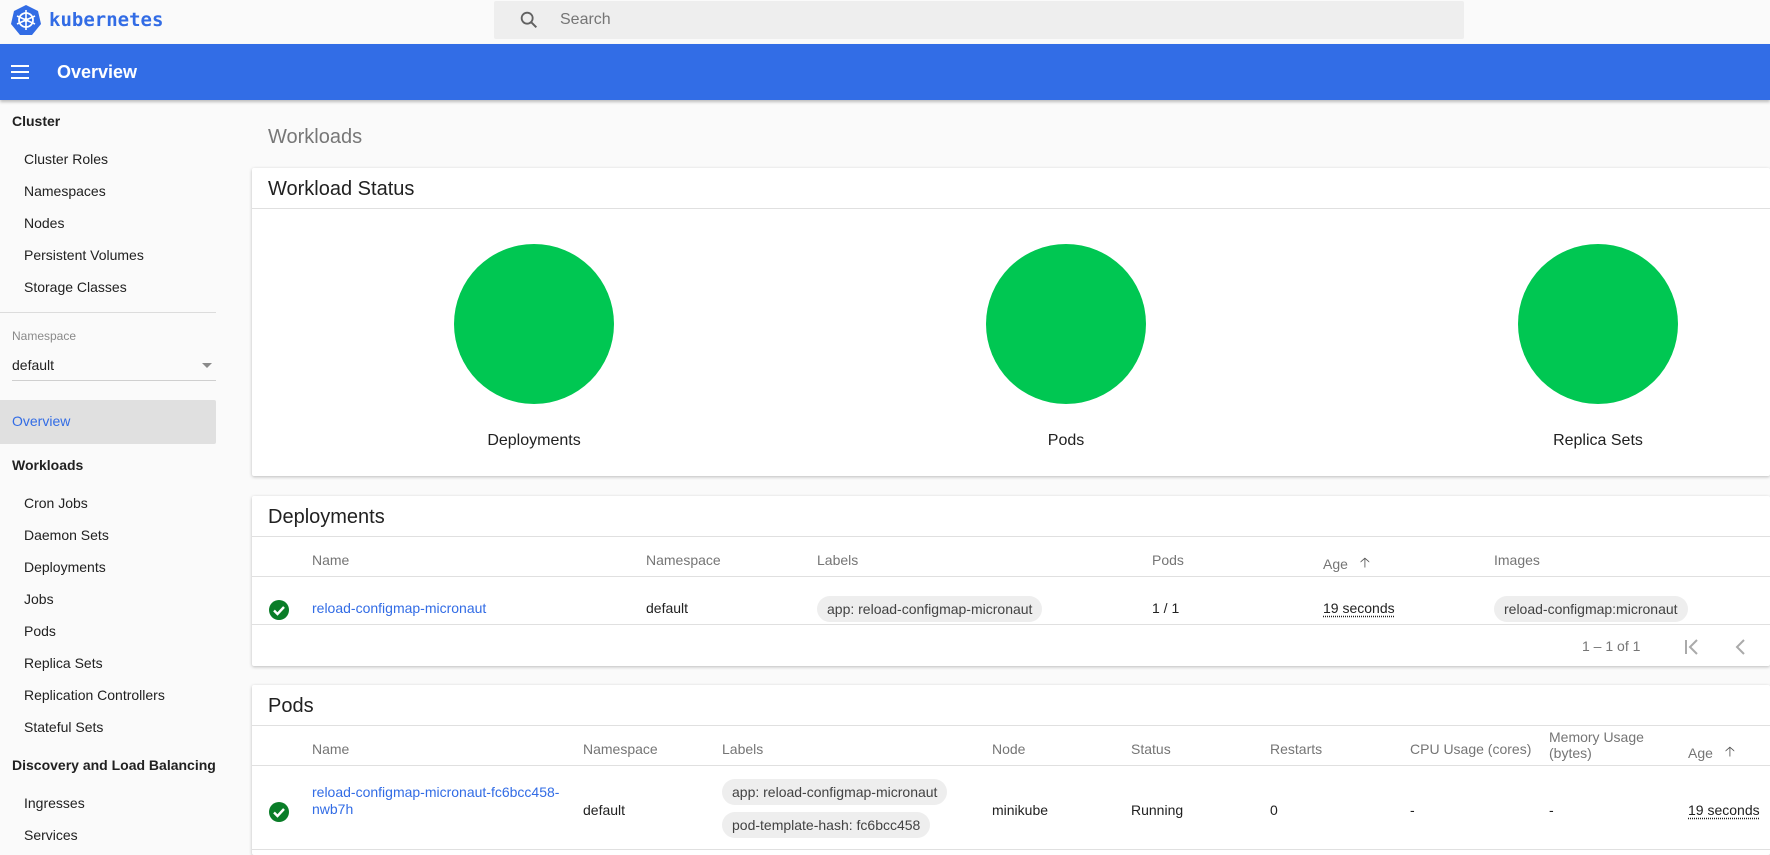  I want to click on pie-slice-running, so click(534, 324).